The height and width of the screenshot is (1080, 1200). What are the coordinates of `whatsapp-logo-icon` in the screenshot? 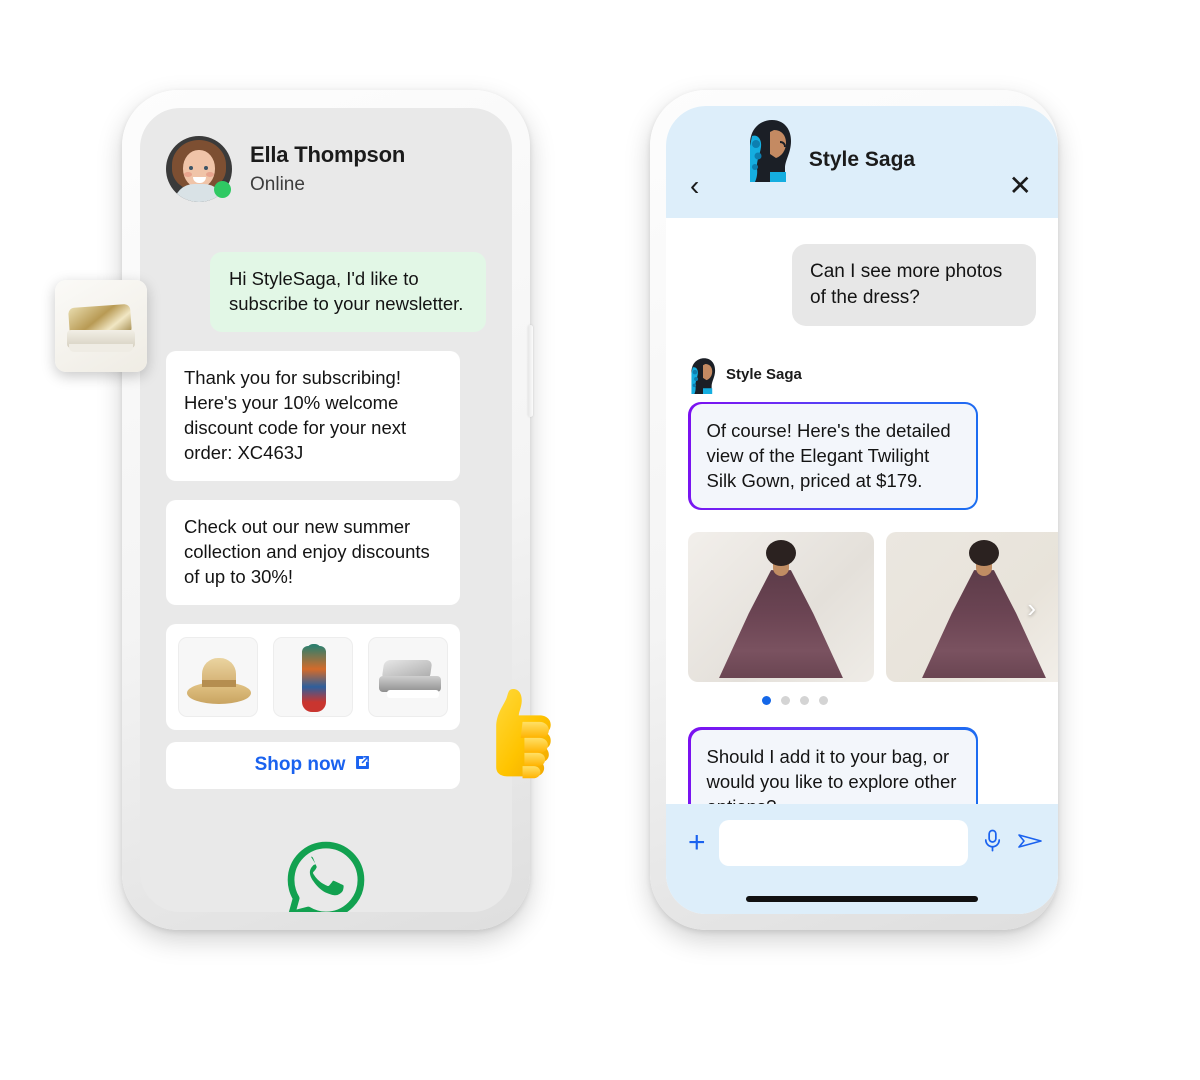 It's located at (326, 874).